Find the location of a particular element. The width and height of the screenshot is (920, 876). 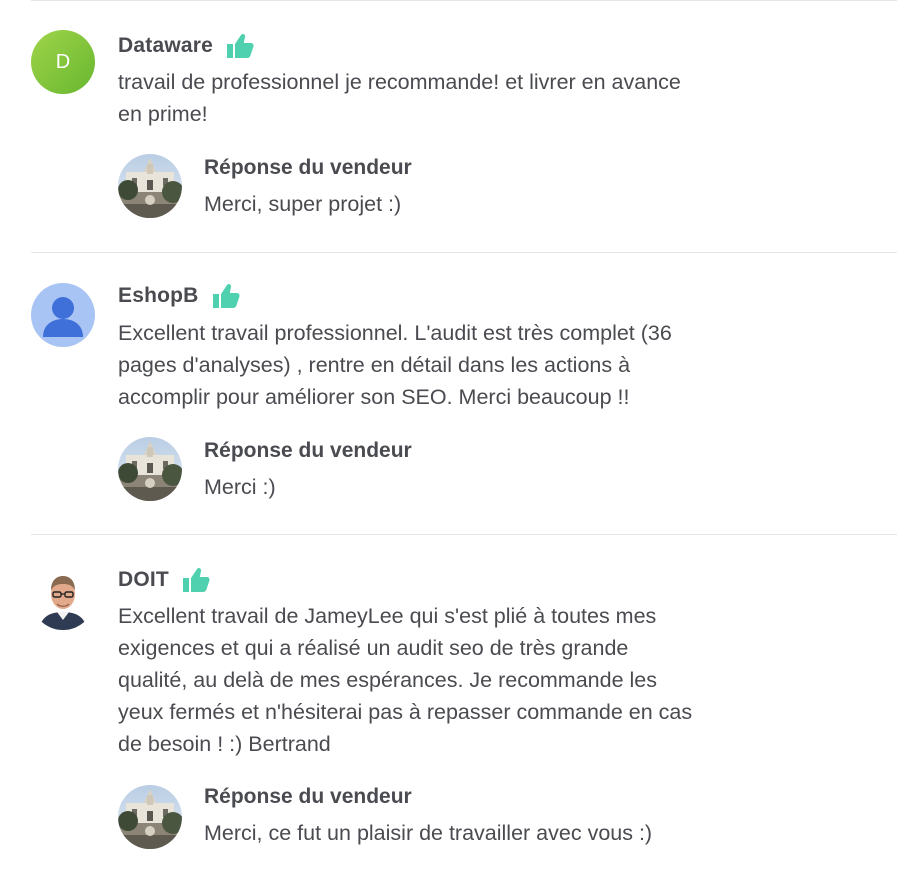

seller-reply-text: Merci, super projet :) is located at coordinates (303, 204).